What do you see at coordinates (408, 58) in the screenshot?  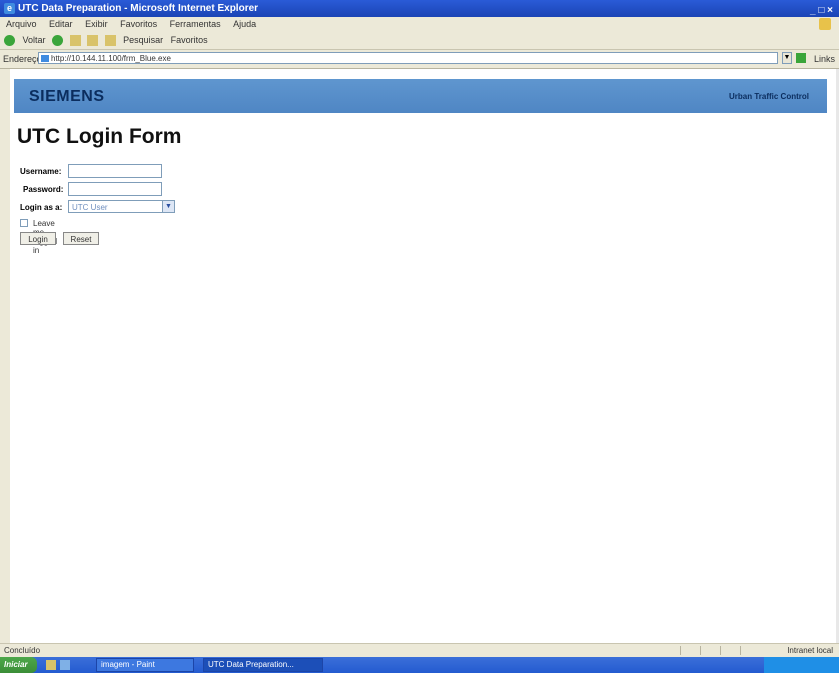 I see `address-input: http://10.144.11.100/frm_Blue.exe` at bounding box center [408, 58].